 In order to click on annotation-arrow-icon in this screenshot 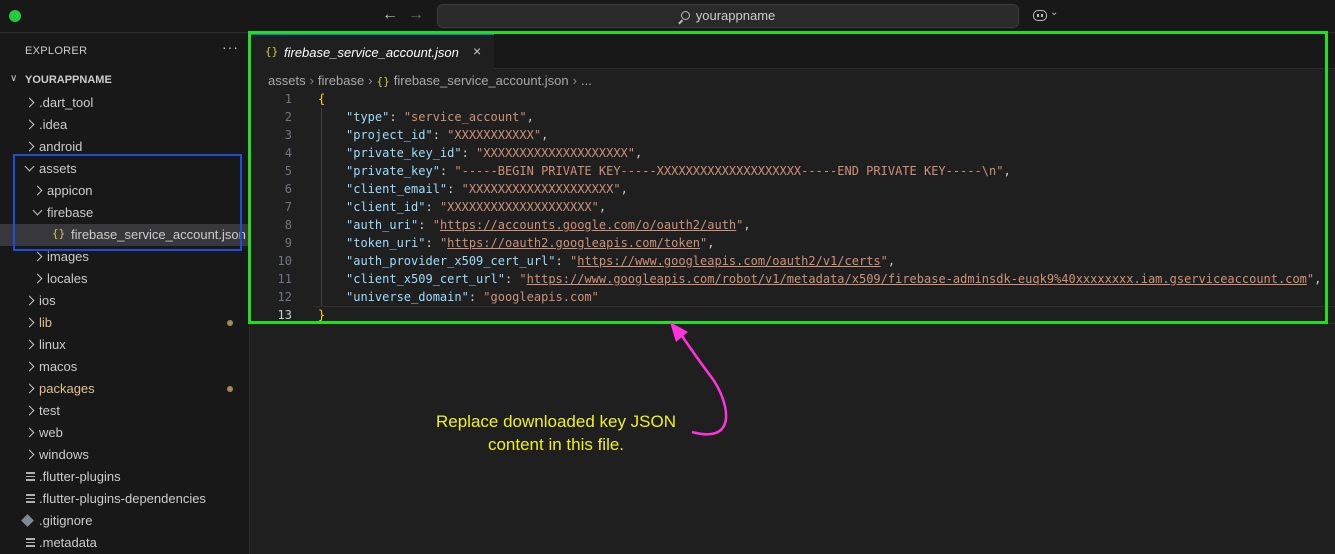, I will do `click(699, 379)`.